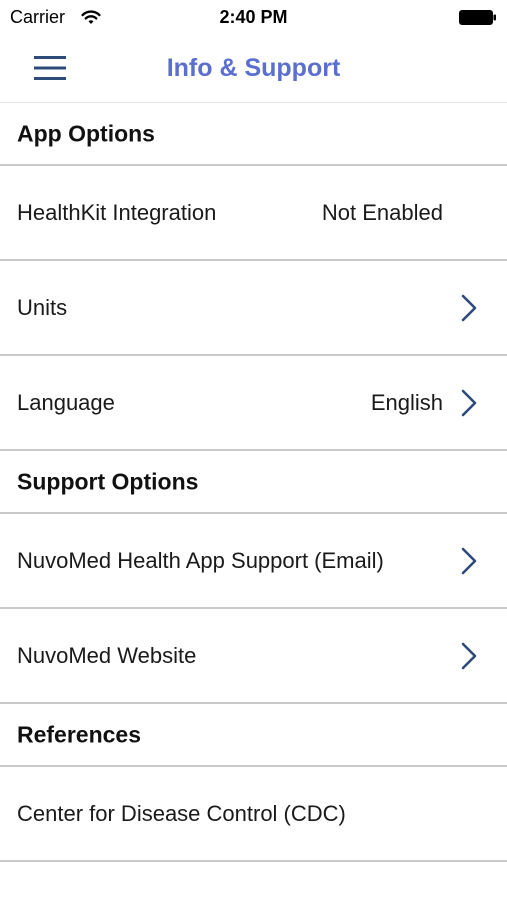  What do you see at coordinates (253, 213) in the screenshot?
I see `healthkit-integration-row: HealthKit Integration Not Enabled` at bounding box center [253, 213].